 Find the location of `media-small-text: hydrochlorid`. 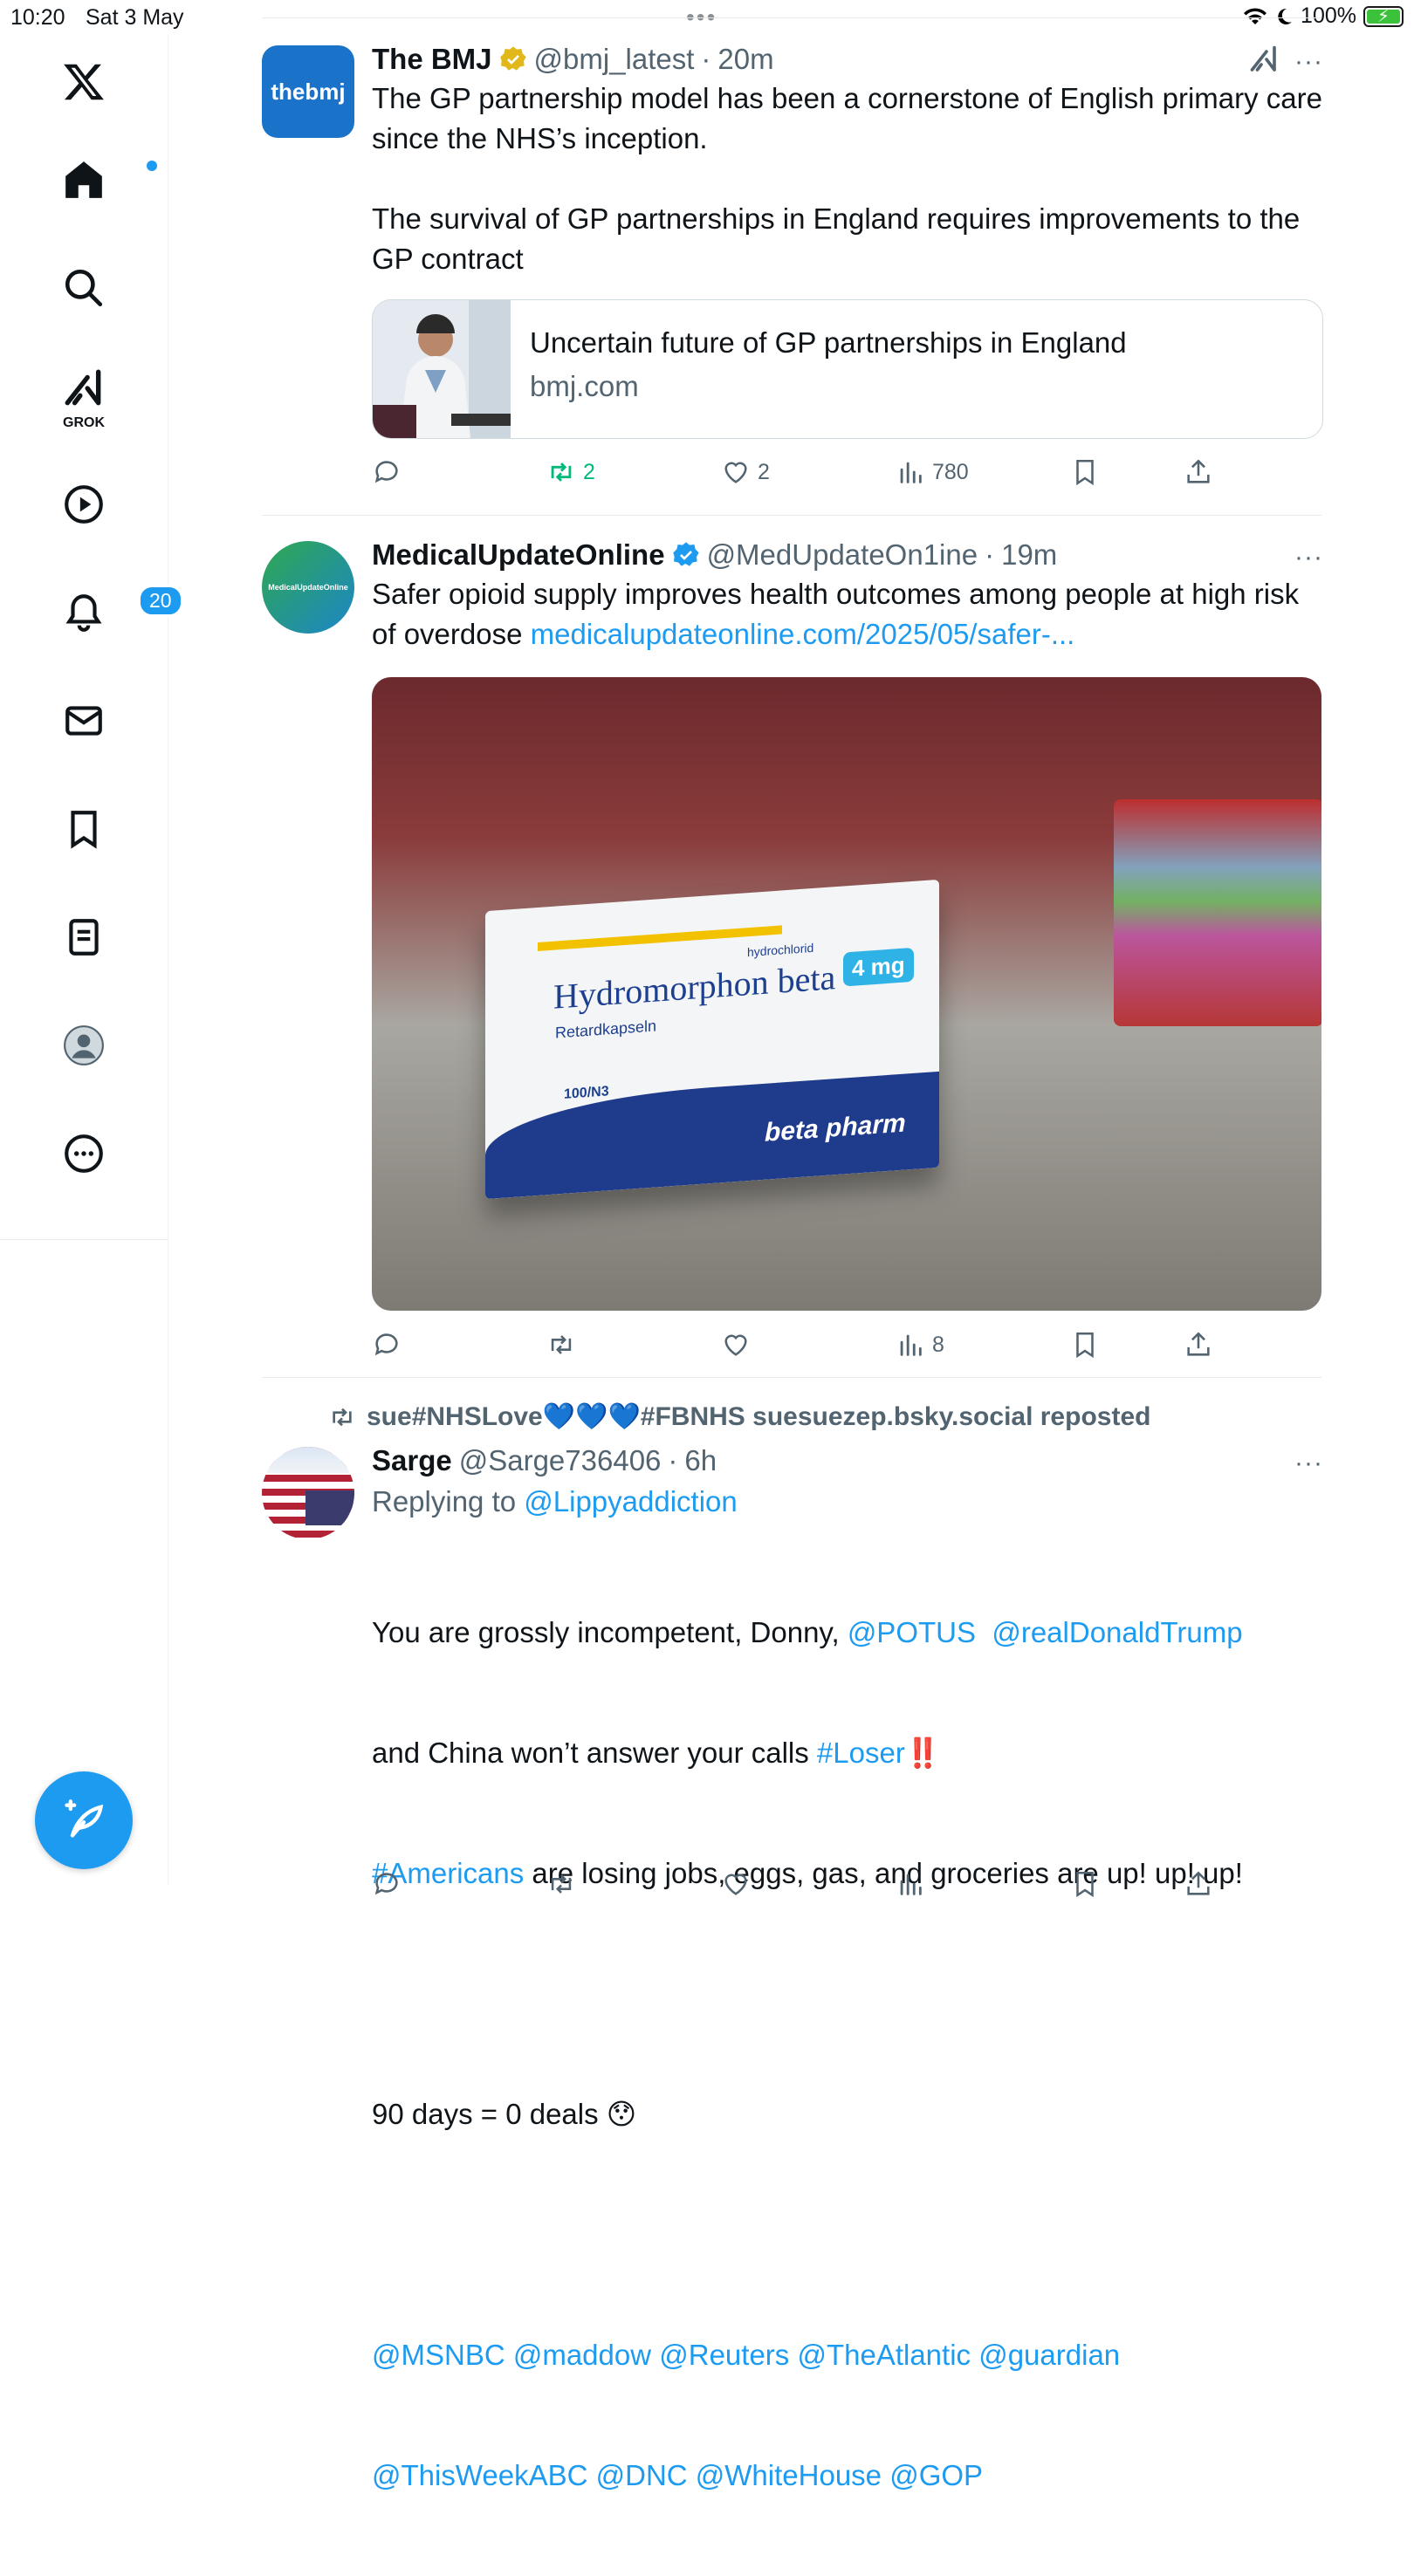

media-small-text: hydrochlorid is located at coordinates (780, 950).